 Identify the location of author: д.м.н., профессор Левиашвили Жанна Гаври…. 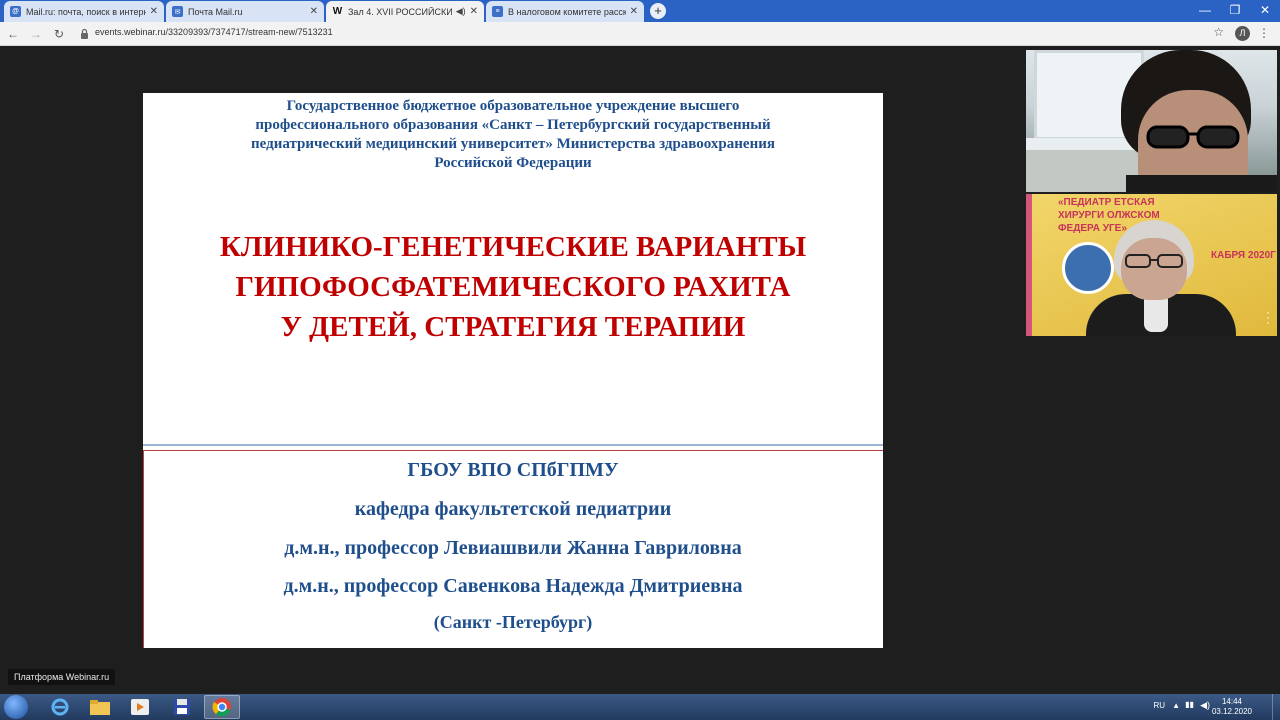
(513, 548).